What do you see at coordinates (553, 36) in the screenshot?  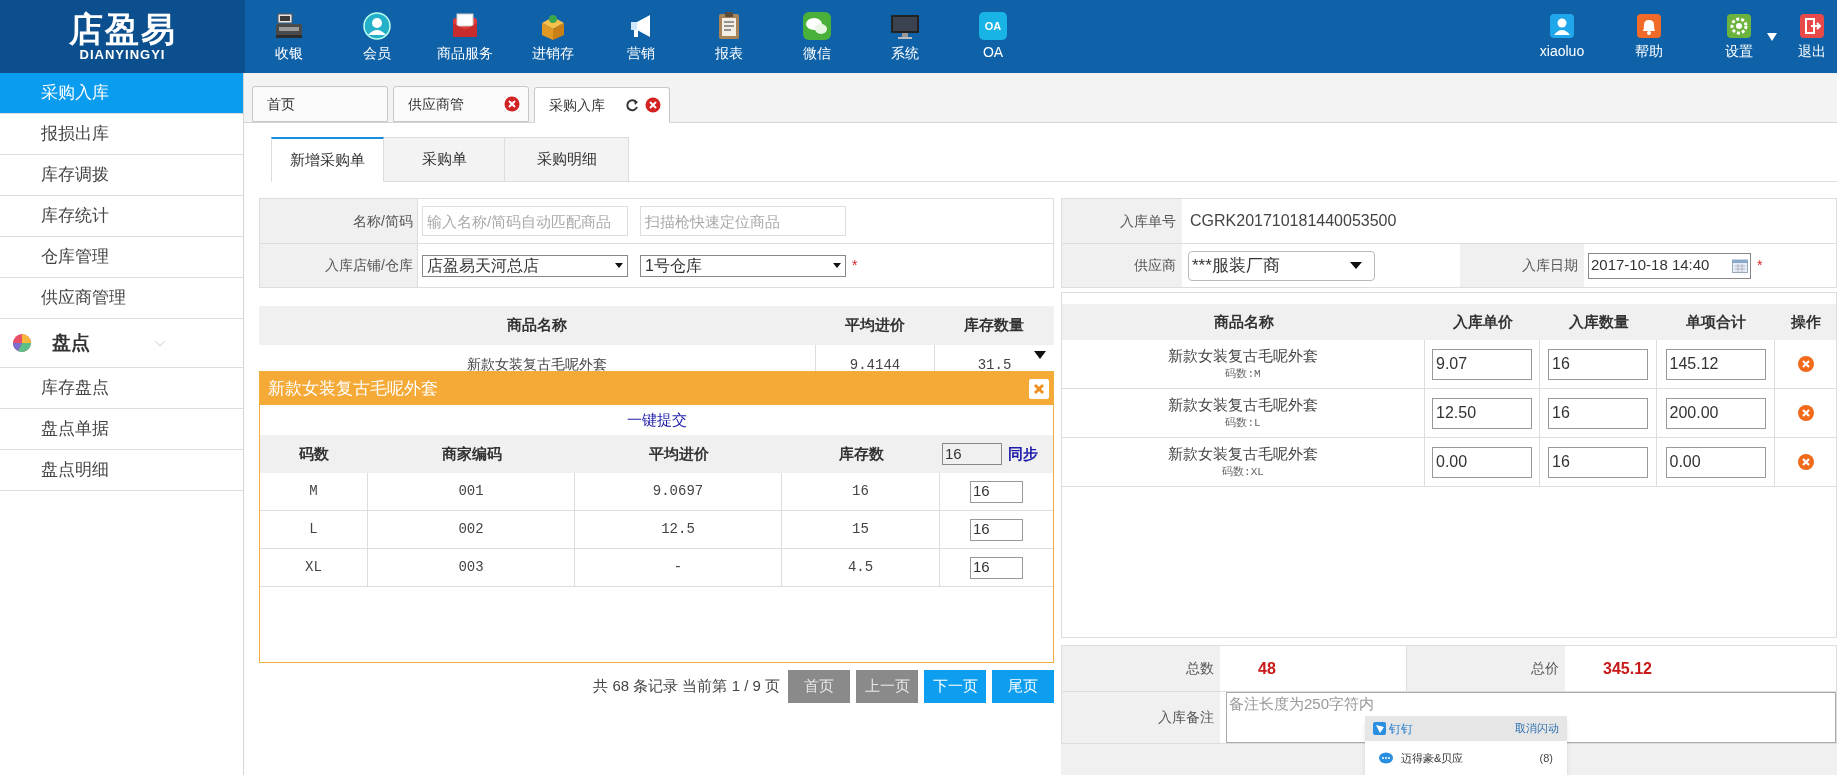 I see `nav-item: 进销存` at bounding box center [553, 36].